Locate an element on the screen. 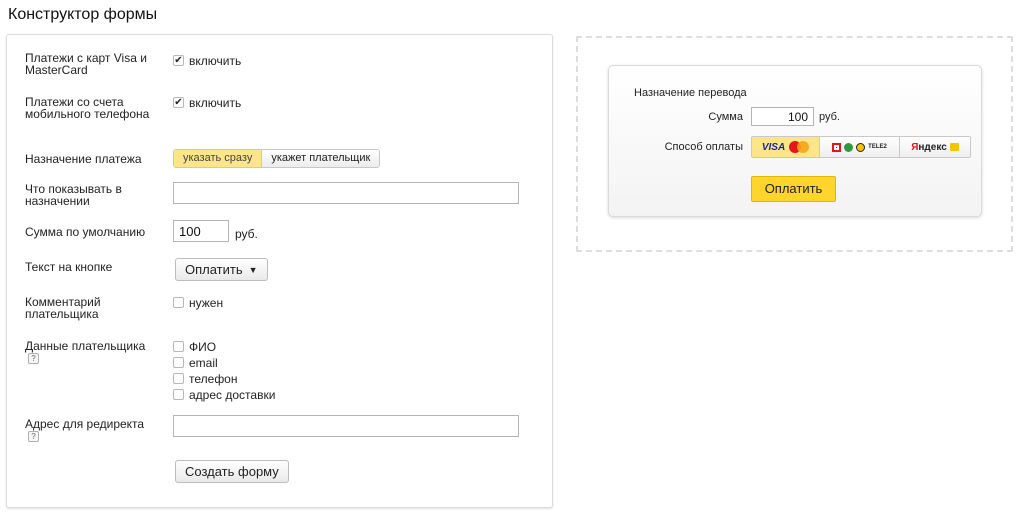 Image resolution: width=1024 pixels, height=514 pixels. preview-sum-label: Сумма is located at coordinates (725, 117).